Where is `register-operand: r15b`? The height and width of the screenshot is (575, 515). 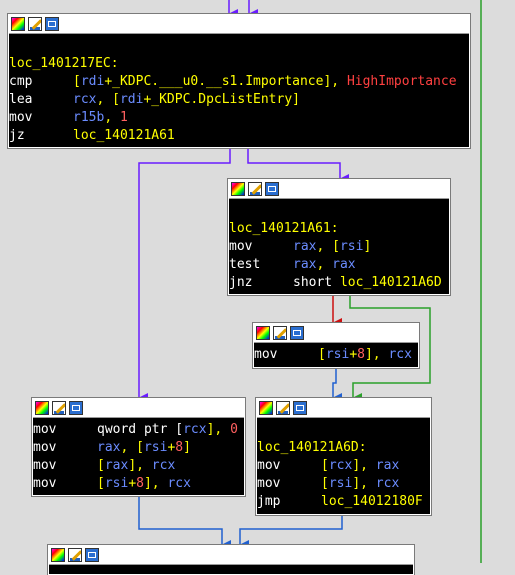 register-operand: r15b is located at coordinates (89, 117).